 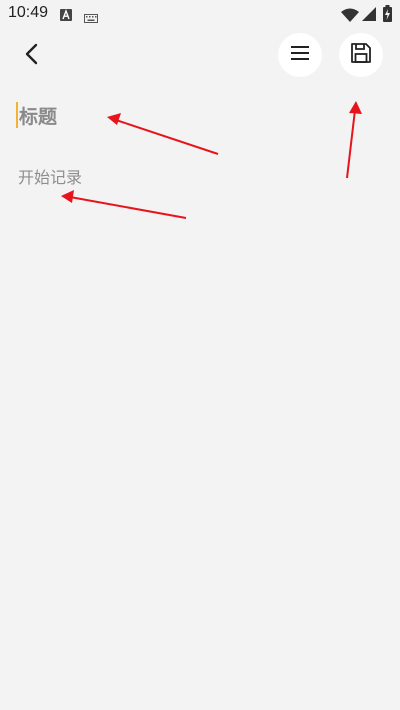 I want to click on status-bar: 10:49, so click(x=200, y=14).